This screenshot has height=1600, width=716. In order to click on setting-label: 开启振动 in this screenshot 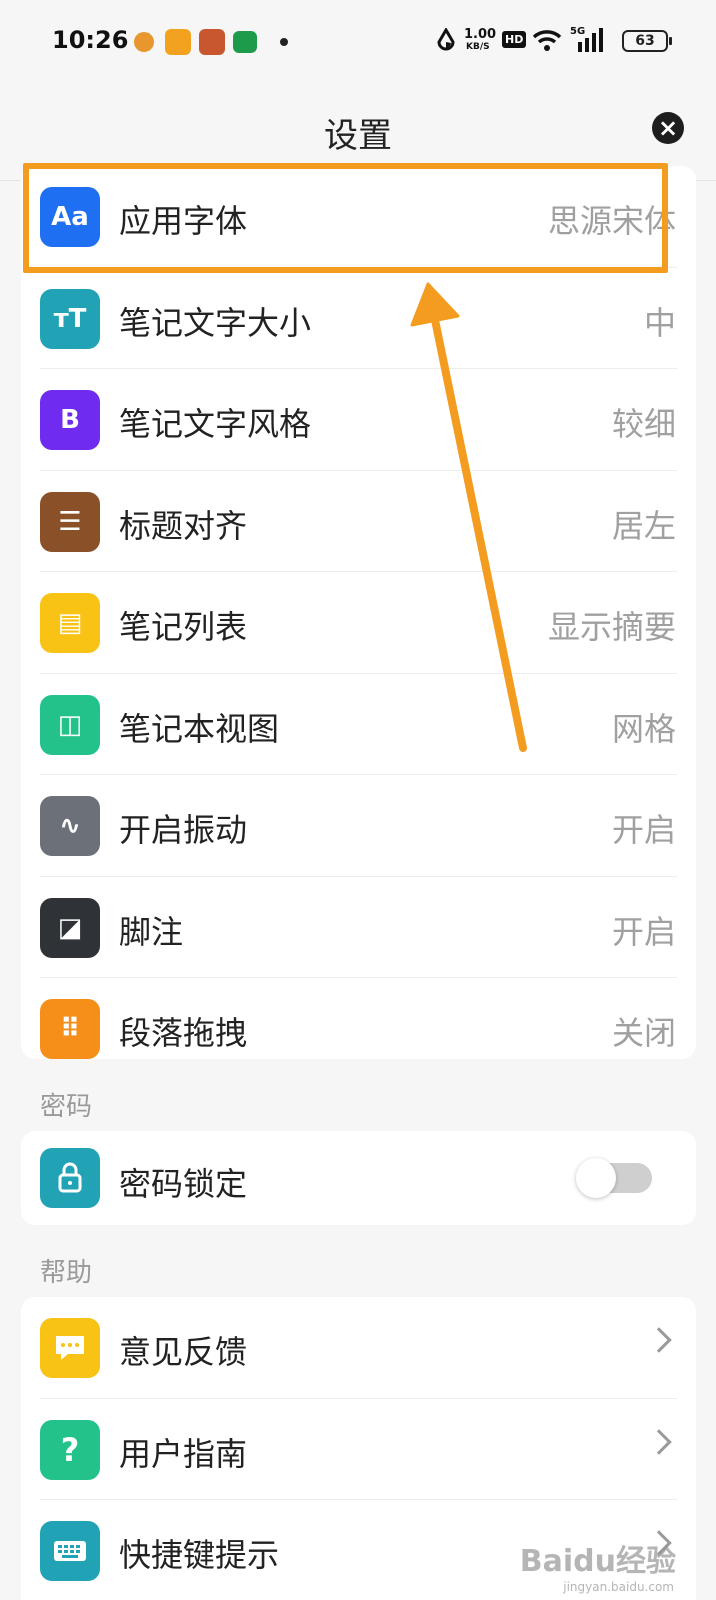, I will do `click(183, 830)`.